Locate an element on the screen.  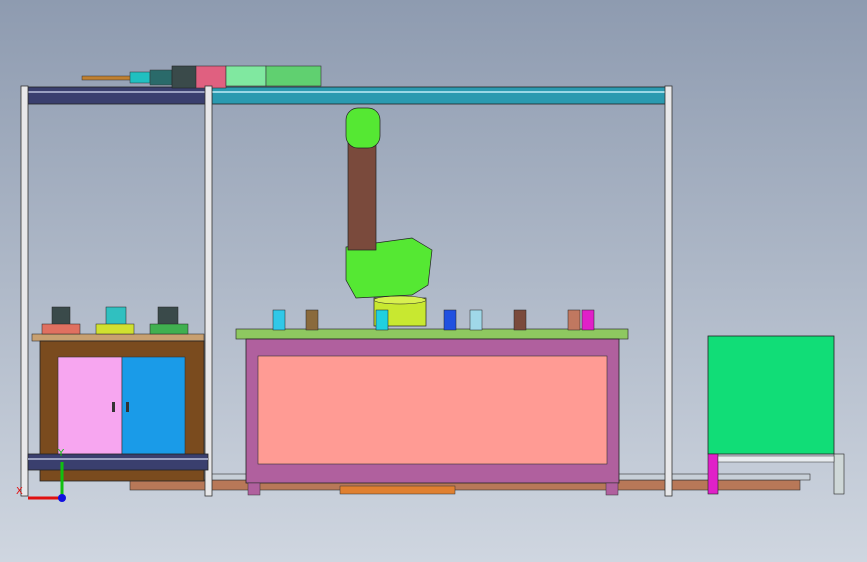
triad-x-label: X is located at coordinates (19, 491).